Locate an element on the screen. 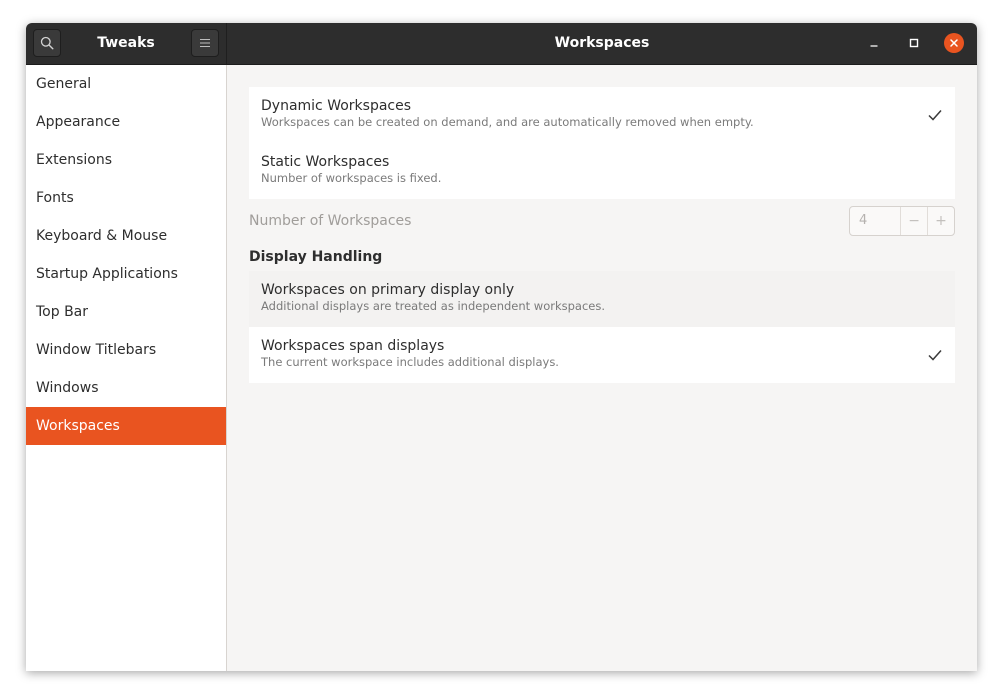 The width and height of the screenshot is (1003, 700). sidebar-item-windows: Windows is located at coordinates (126, 388).